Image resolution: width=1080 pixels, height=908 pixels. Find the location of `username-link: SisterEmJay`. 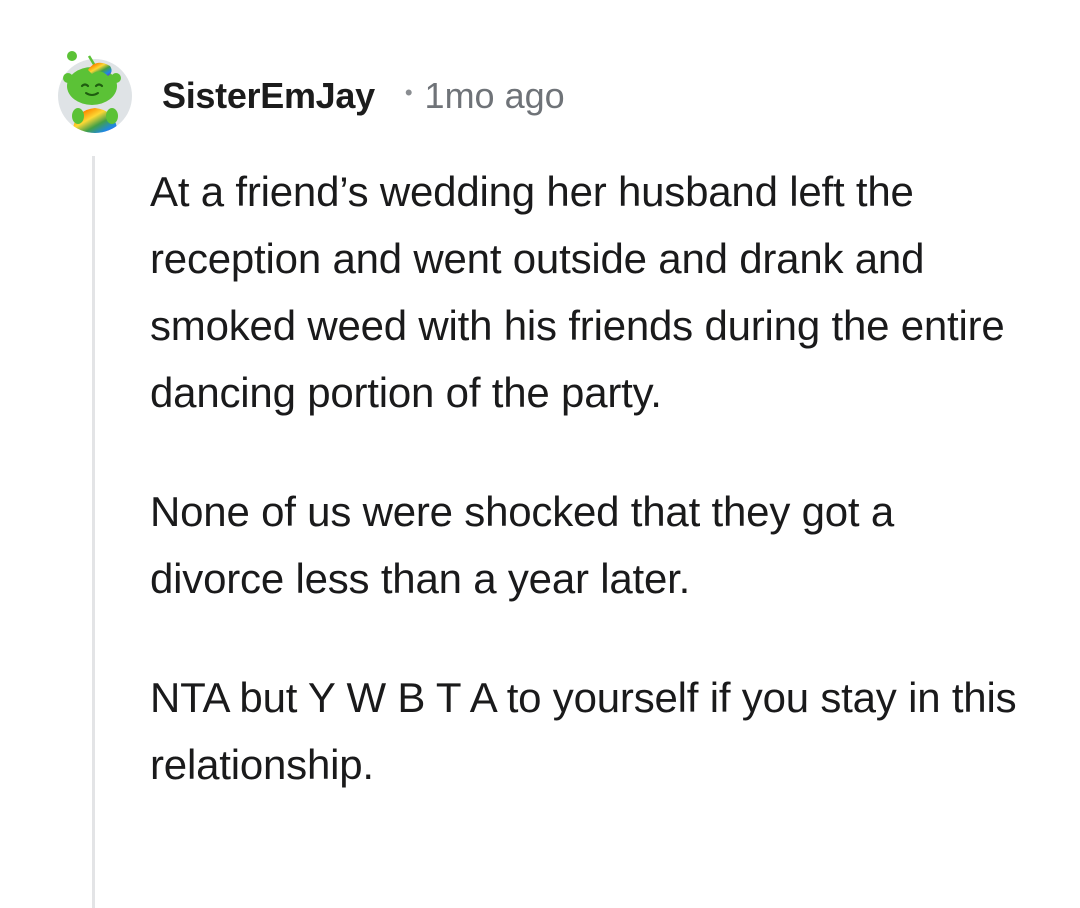

username-link: SisterEmJay is located at coordinates (268, 96).